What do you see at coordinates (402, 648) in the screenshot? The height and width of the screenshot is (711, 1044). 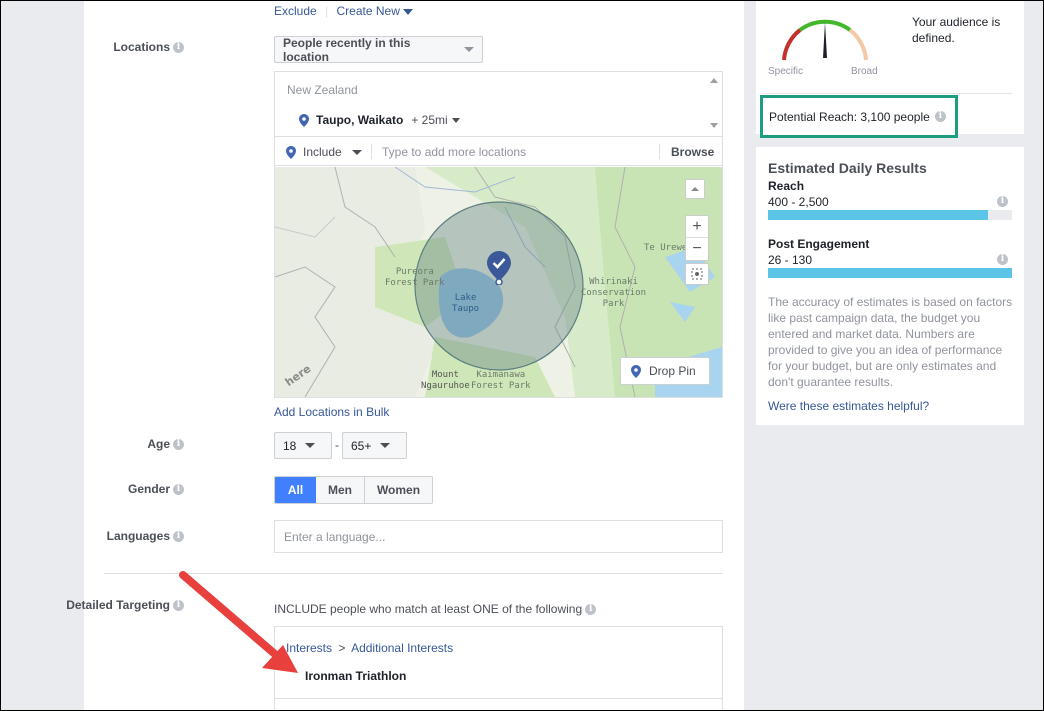 I see `breadcrumb-additional-interests: Additional Interests` at bounding box center [402, 648].